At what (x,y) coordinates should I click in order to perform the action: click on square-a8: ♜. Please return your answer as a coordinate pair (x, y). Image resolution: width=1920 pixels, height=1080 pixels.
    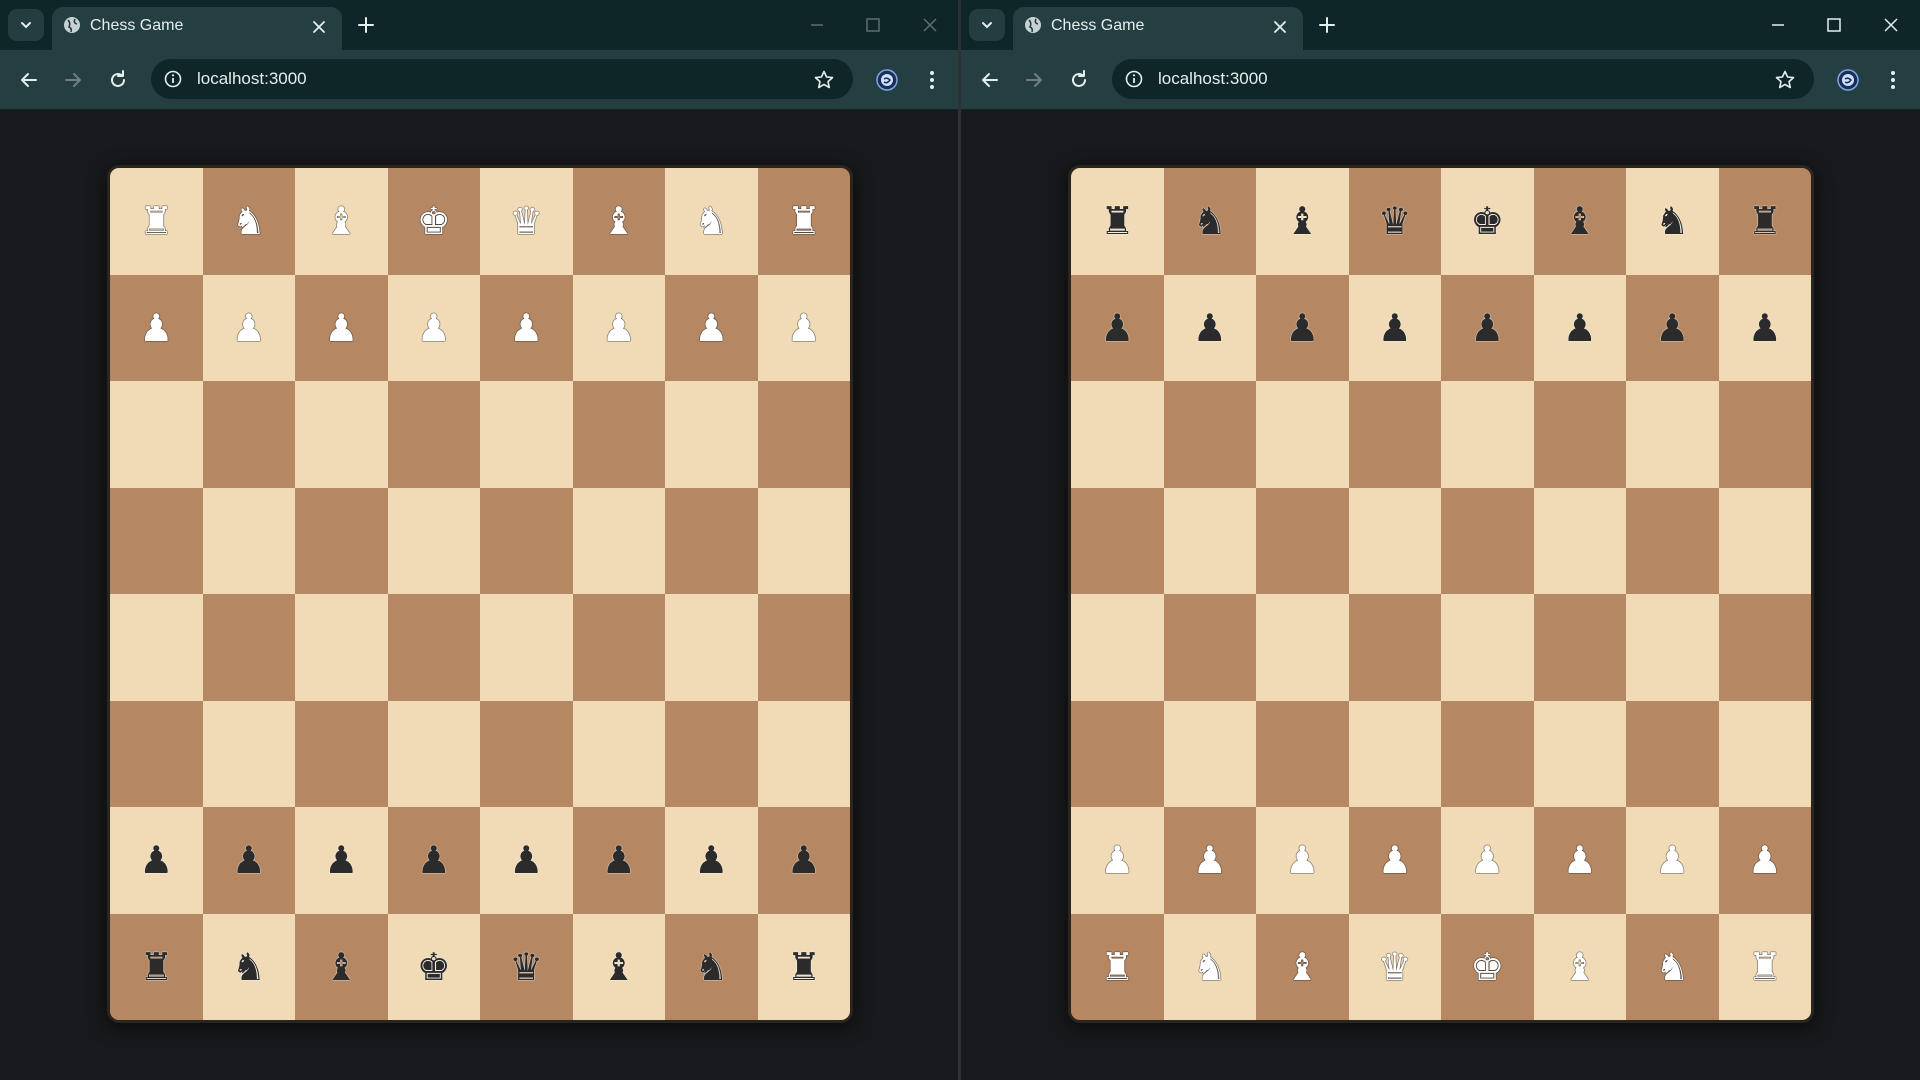
    Looking at the image, I should click on (156, 221).